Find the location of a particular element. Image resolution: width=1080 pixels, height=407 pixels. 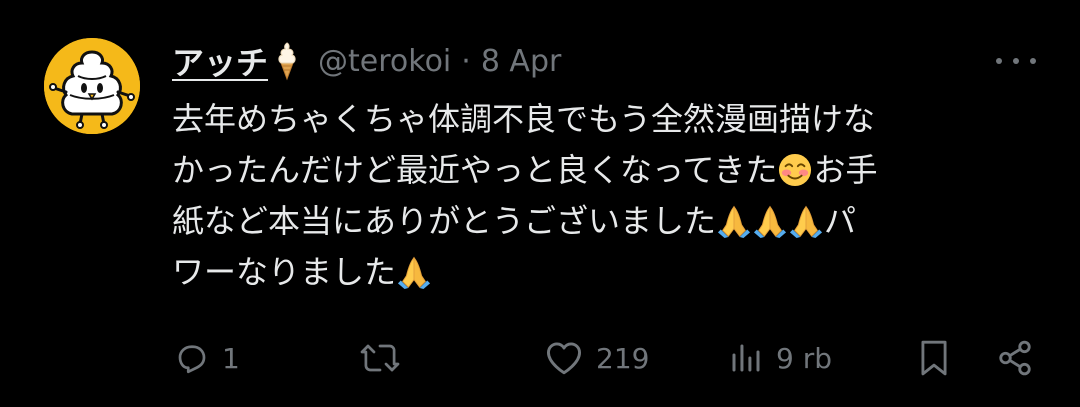

views-chart-icon is located at coordinates (746, 358).